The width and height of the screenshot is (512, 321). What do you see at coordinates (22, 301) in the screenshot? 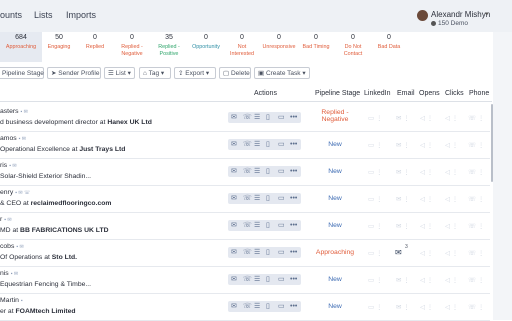
I see `linkedin-icon: ▪` at bounding box center [22, 301].